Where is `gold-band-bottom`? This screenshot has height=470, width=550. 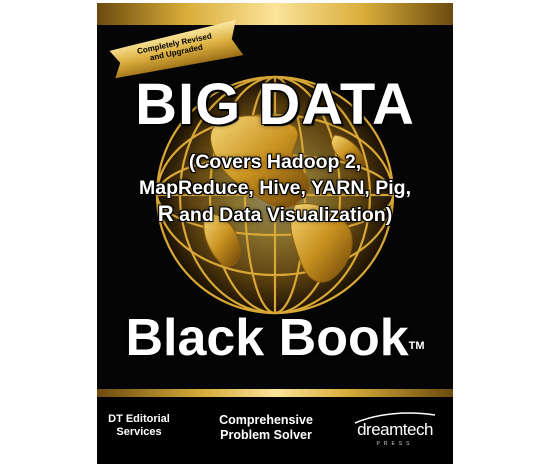
gold-band-bottom is located at coordinates (275, 393).